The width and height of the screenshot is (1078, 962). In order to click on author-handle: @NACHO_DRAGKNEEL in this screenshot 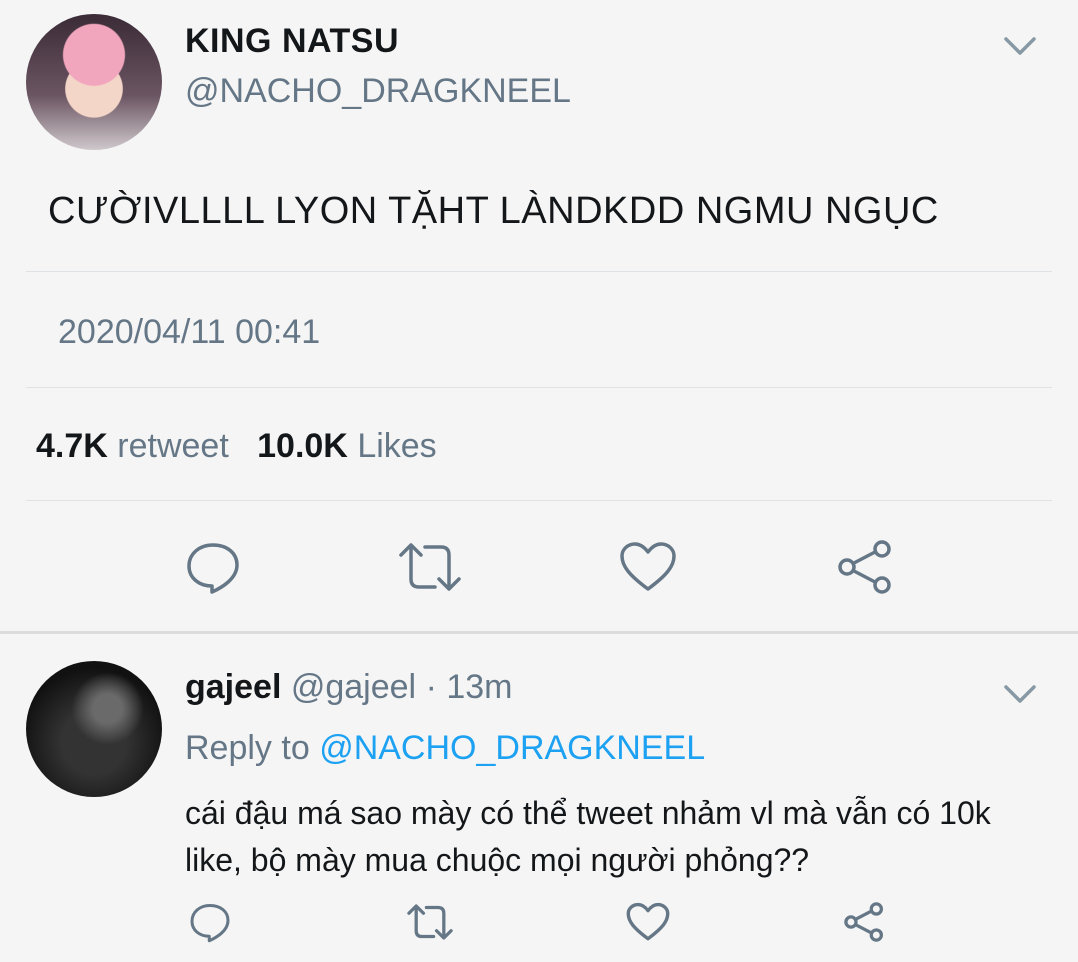, I will do `click(378, 91)`.